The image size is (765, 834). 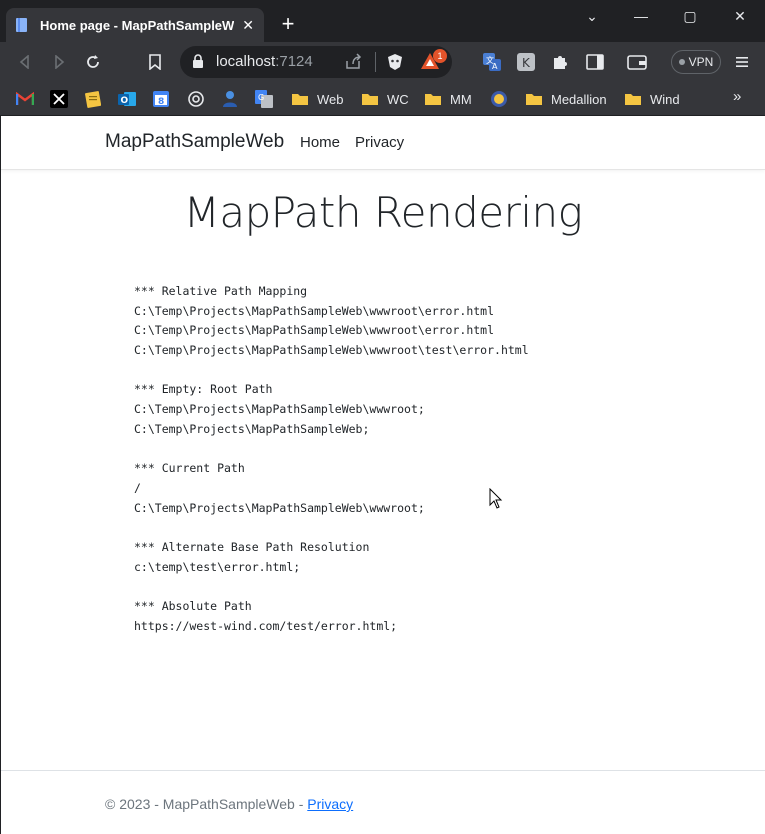 What do you see at coordinates (221, 291) in the screenshot?
I see `output-line: *** Relative Path Mapping` at bounding box center [221, 291].